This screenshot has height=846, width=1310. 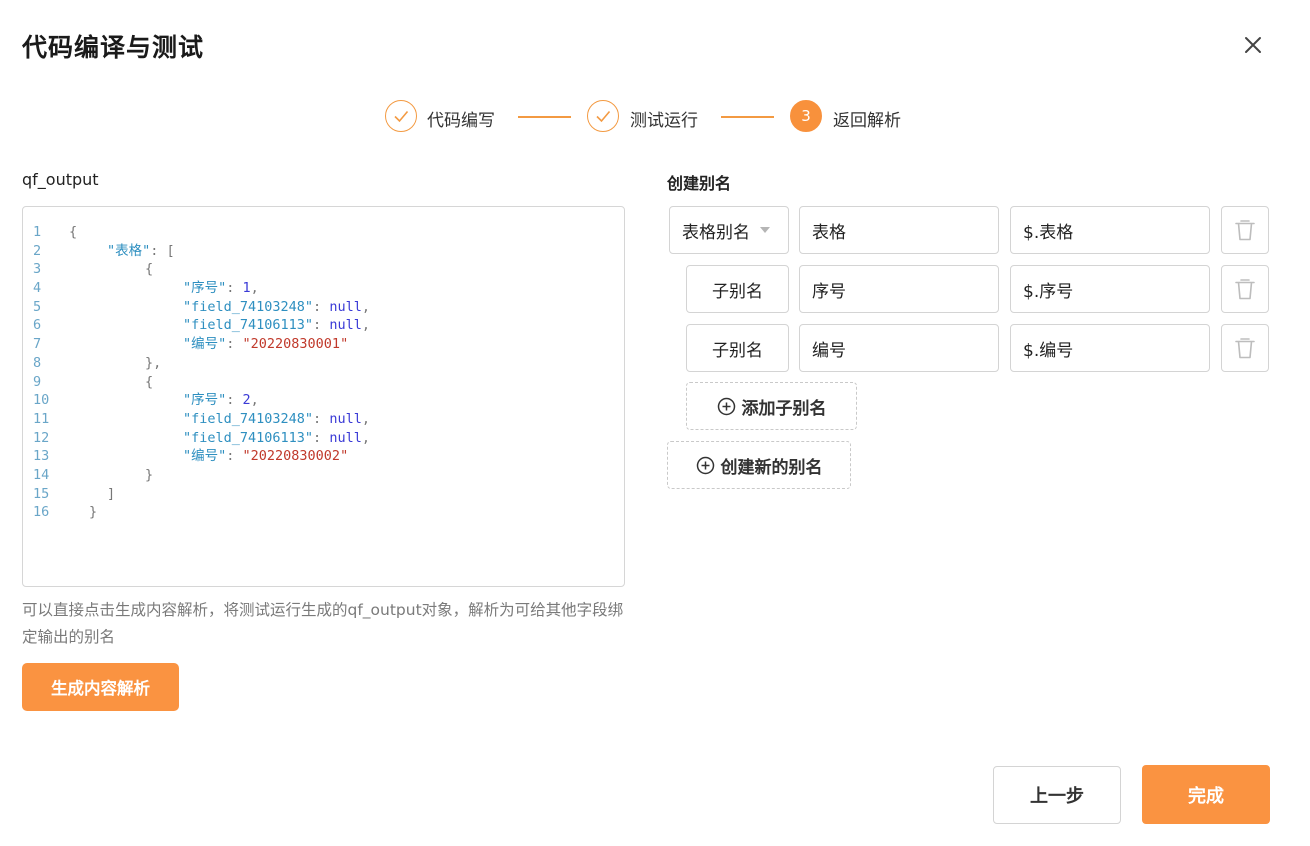 What do you see at coordinates (191, 344) in the screenshot?
I see `code-line: 7 "编号": "20220830001"` at bounding box center [191, 344].